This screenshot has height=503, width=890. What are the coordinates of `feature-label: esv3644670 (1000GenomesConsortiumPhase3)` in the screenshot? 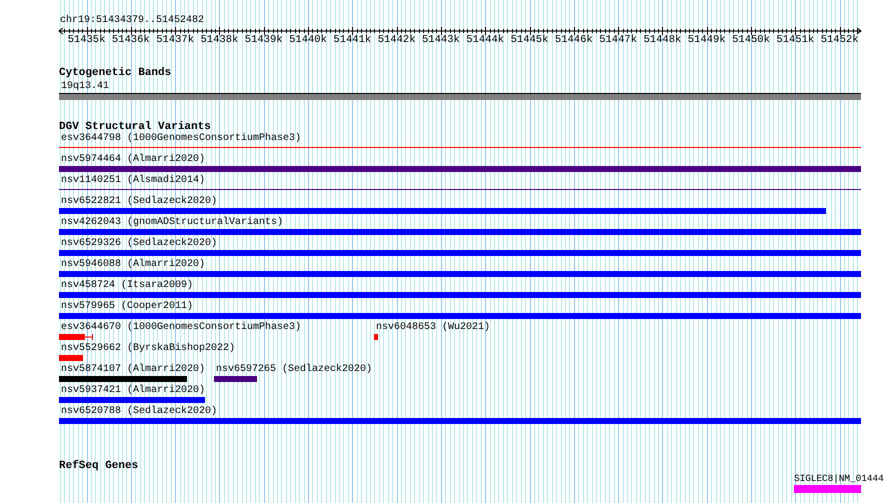 It's located at (181, 327).